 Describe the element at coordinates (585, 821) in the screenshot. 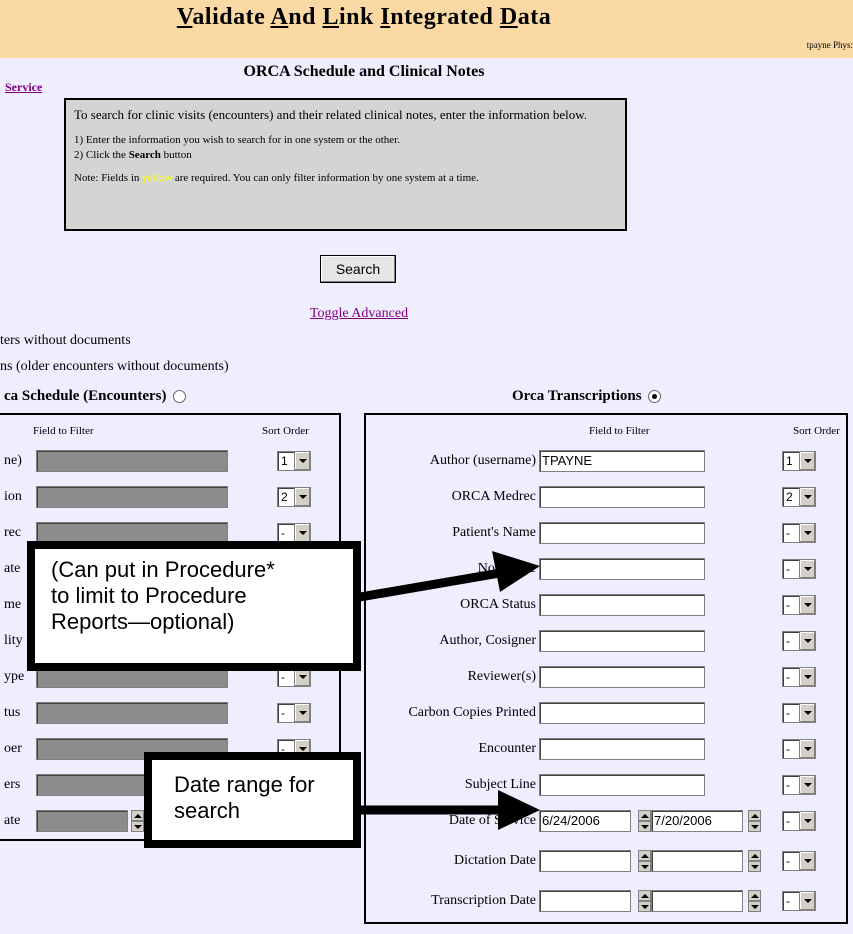

I see `filter-input: 6/24/2006` at that location.